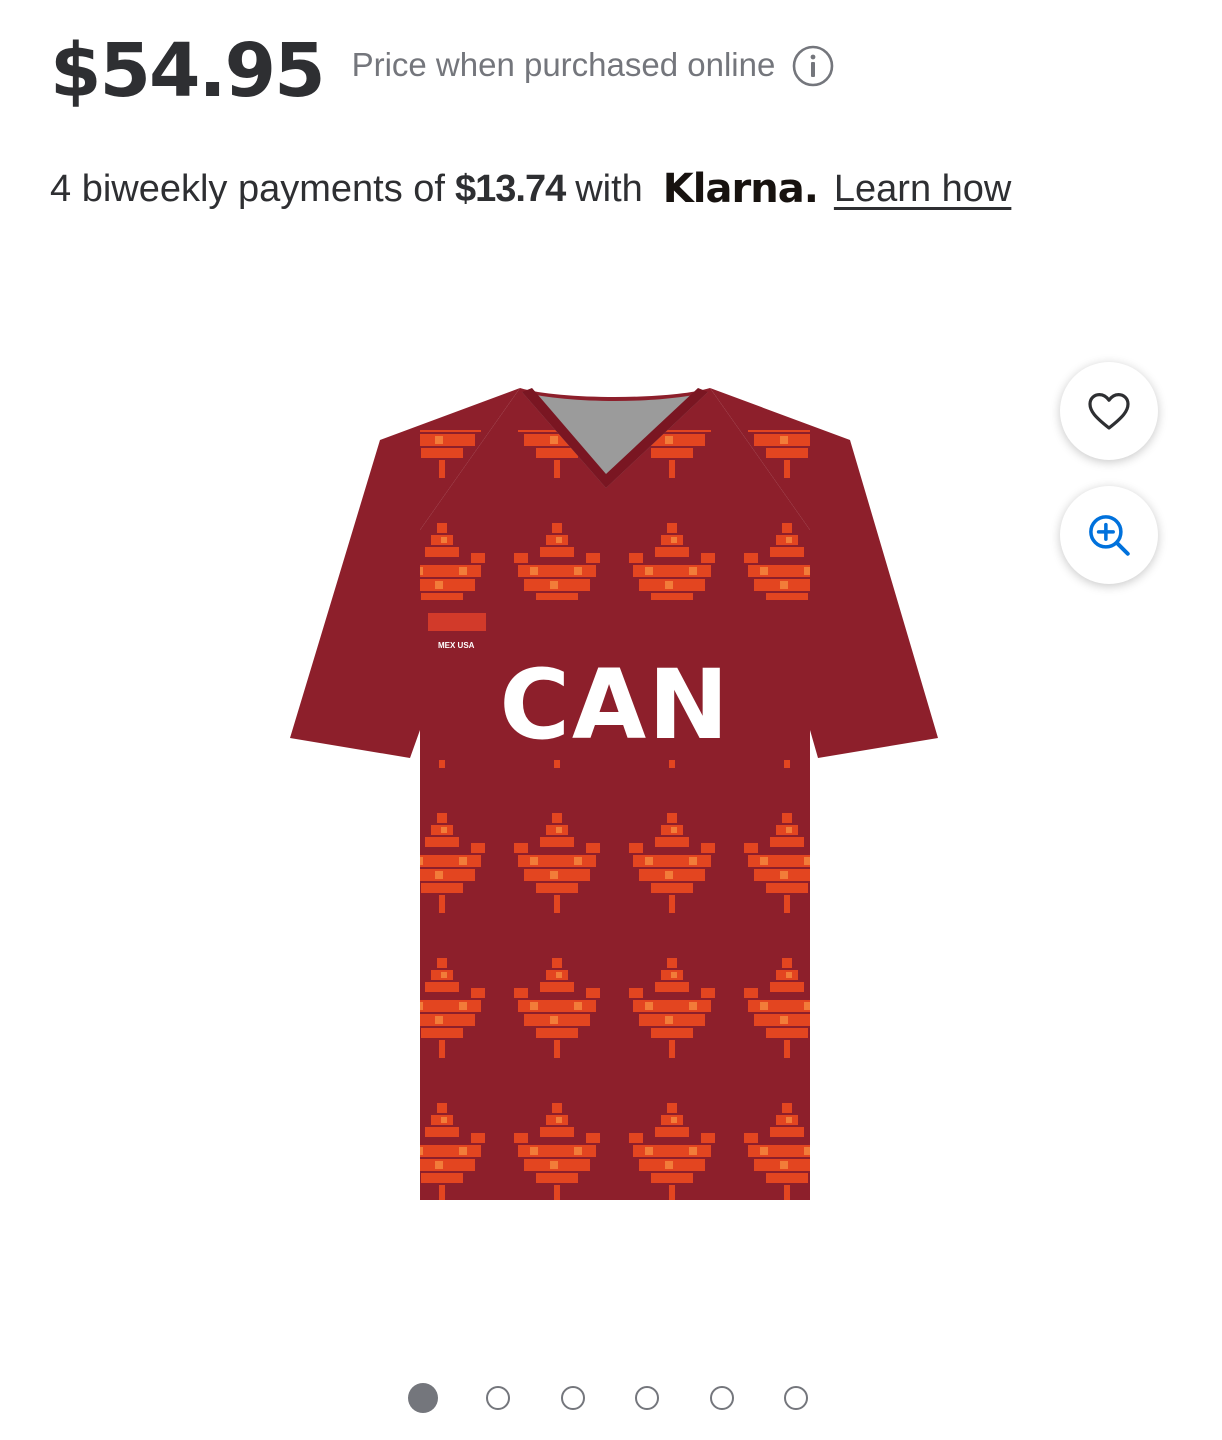 The height and width of the screenshot is (1440, 1222). I want to click on heart-icon, so click(1109, 411).